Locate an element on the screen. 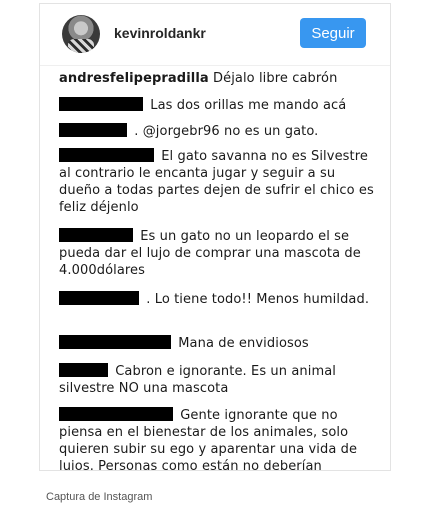  post-header: kevinroldankr Seguir is located at coordinates (215, 35).